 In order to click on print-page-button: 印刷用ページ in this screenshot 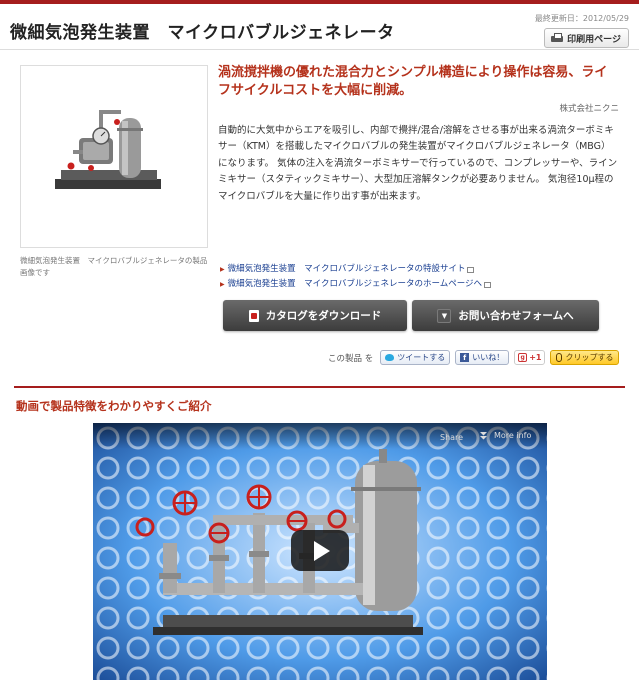, I will do `click(586, 38)`.